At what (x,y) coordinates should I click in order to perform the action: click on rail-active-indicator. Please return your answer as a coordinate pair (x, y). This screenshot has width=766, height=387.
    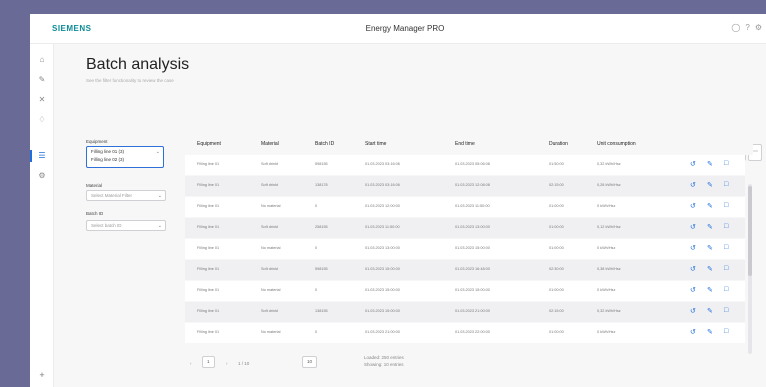
    Looking at the image, I should click on (31, 156).